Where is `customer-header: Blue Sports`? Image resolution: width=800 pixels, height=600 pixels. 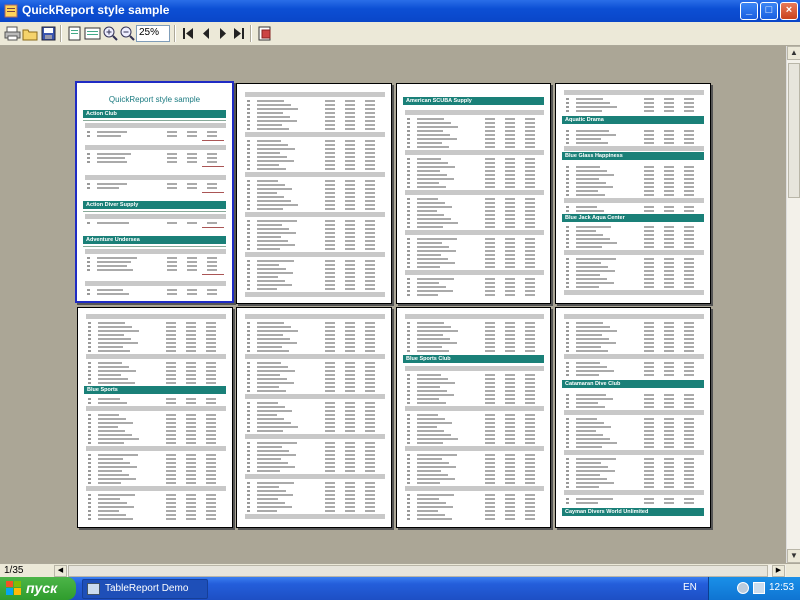
customer-header: Blue Sports is located at coordinates (155, 390).